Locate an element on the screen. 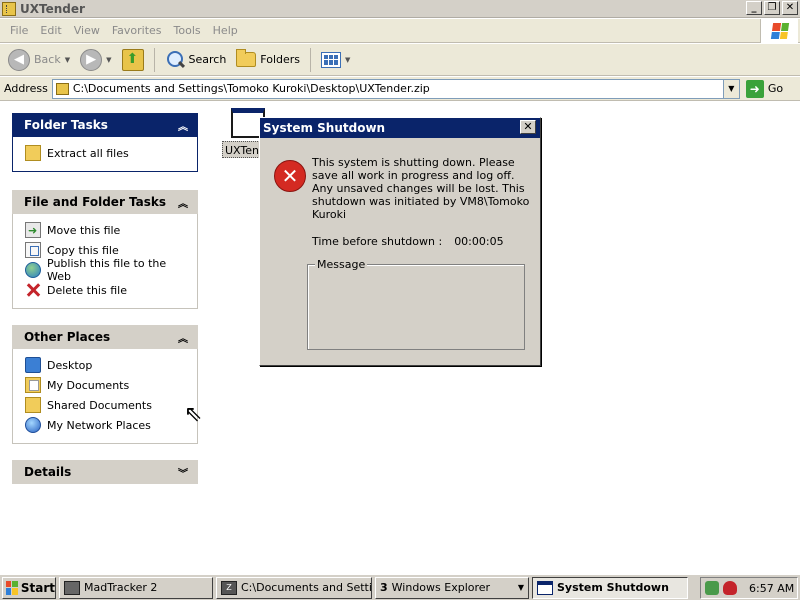 The image size is (800, 600). up-folder-button is located at coordinates (133, 60).